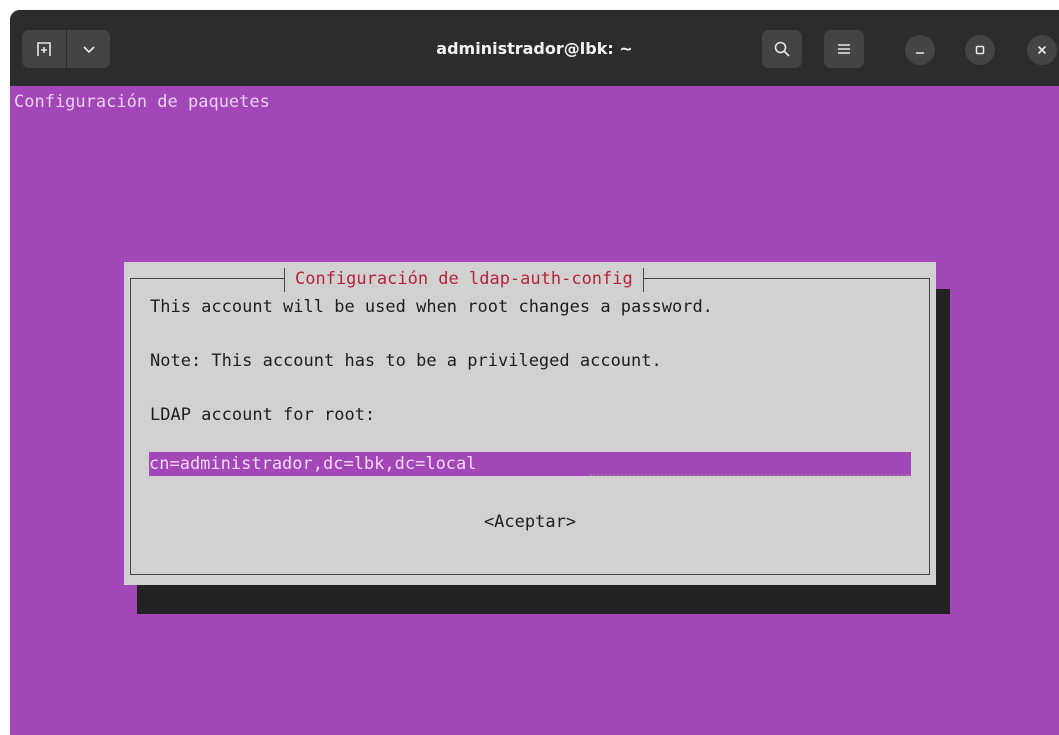 The image size is (1059, 735). I want to click on hamburger-menu-icon, so click(844, 49).